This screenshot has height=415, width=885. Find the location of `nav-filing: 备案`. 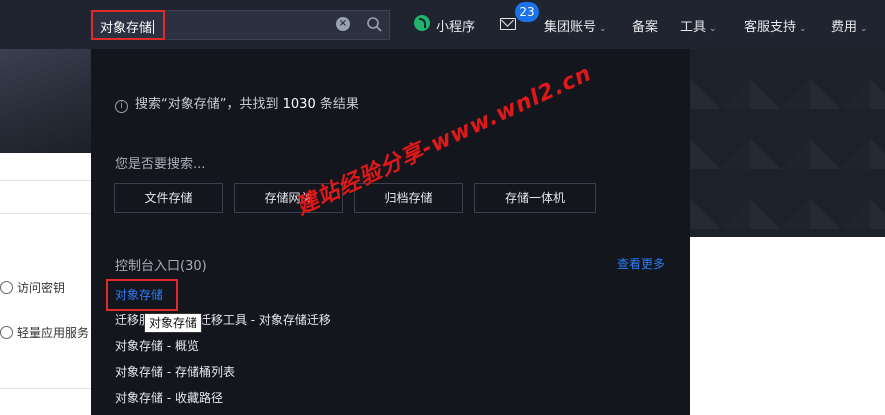

nav-filing: 备案 is located at coordinates (645, 25).